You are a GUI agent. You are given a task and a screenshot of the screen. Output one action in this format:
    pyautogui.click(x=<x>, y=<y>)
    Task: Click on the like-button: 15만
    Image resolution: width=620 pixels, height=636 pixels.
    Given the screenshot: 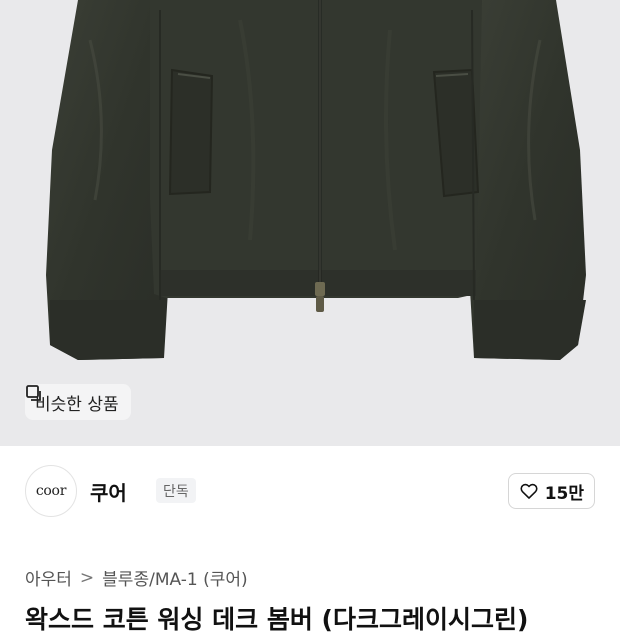 What is the action you would take?
    pyautogui.click(x=551, y=491)
    